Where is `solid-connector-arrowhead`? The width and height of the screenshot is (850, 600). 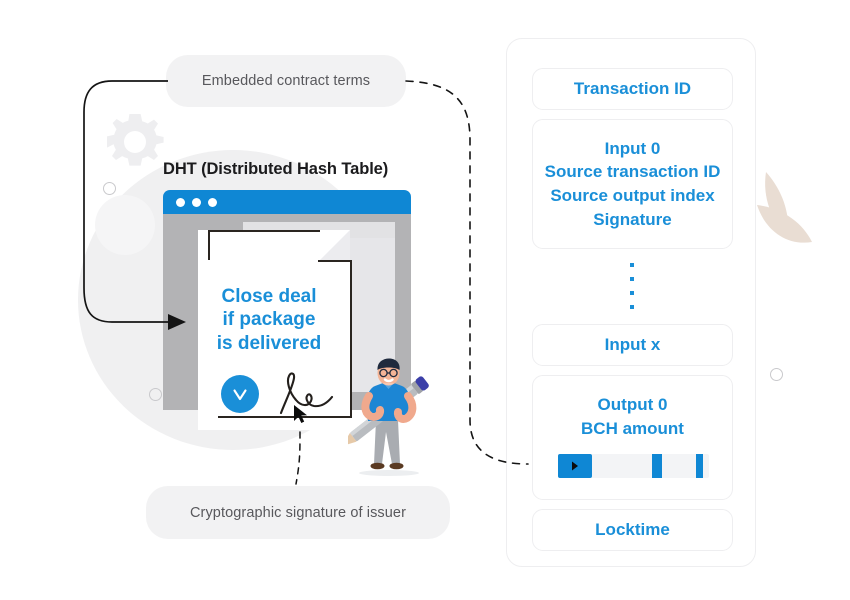
solid-connector-arrowhead is located at coordinates (177, 322).